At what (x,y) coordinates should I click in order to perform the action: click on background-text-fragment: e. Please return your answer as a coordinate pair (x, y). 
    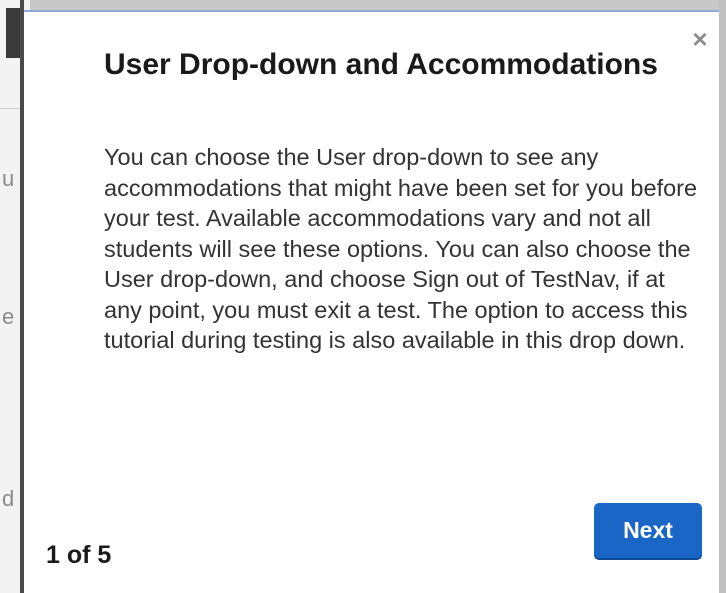
    Looking at the image, I should click on (8, 316).